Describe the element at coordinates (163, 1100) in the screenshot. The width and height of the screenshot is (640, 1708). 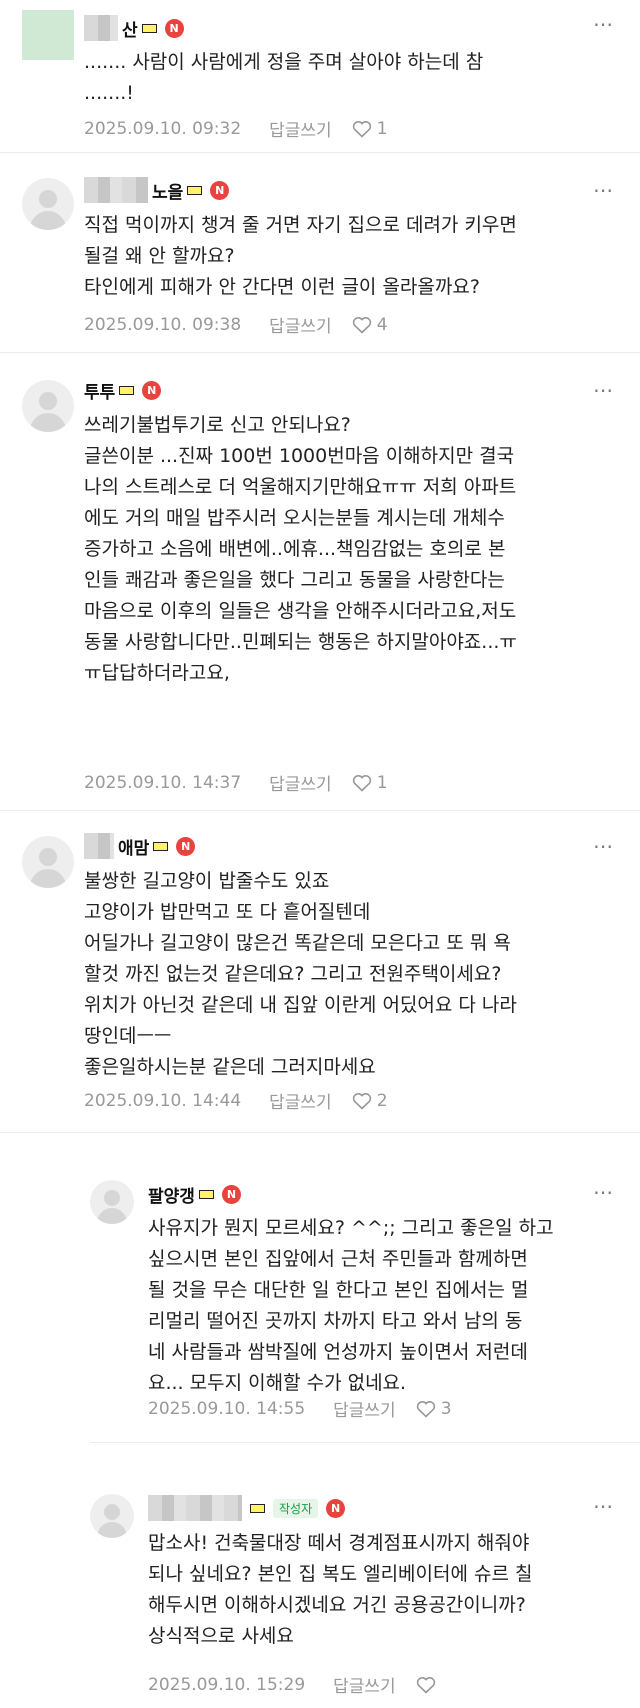
I see `comment-date: 2025.09.10. 14:44` at that location.